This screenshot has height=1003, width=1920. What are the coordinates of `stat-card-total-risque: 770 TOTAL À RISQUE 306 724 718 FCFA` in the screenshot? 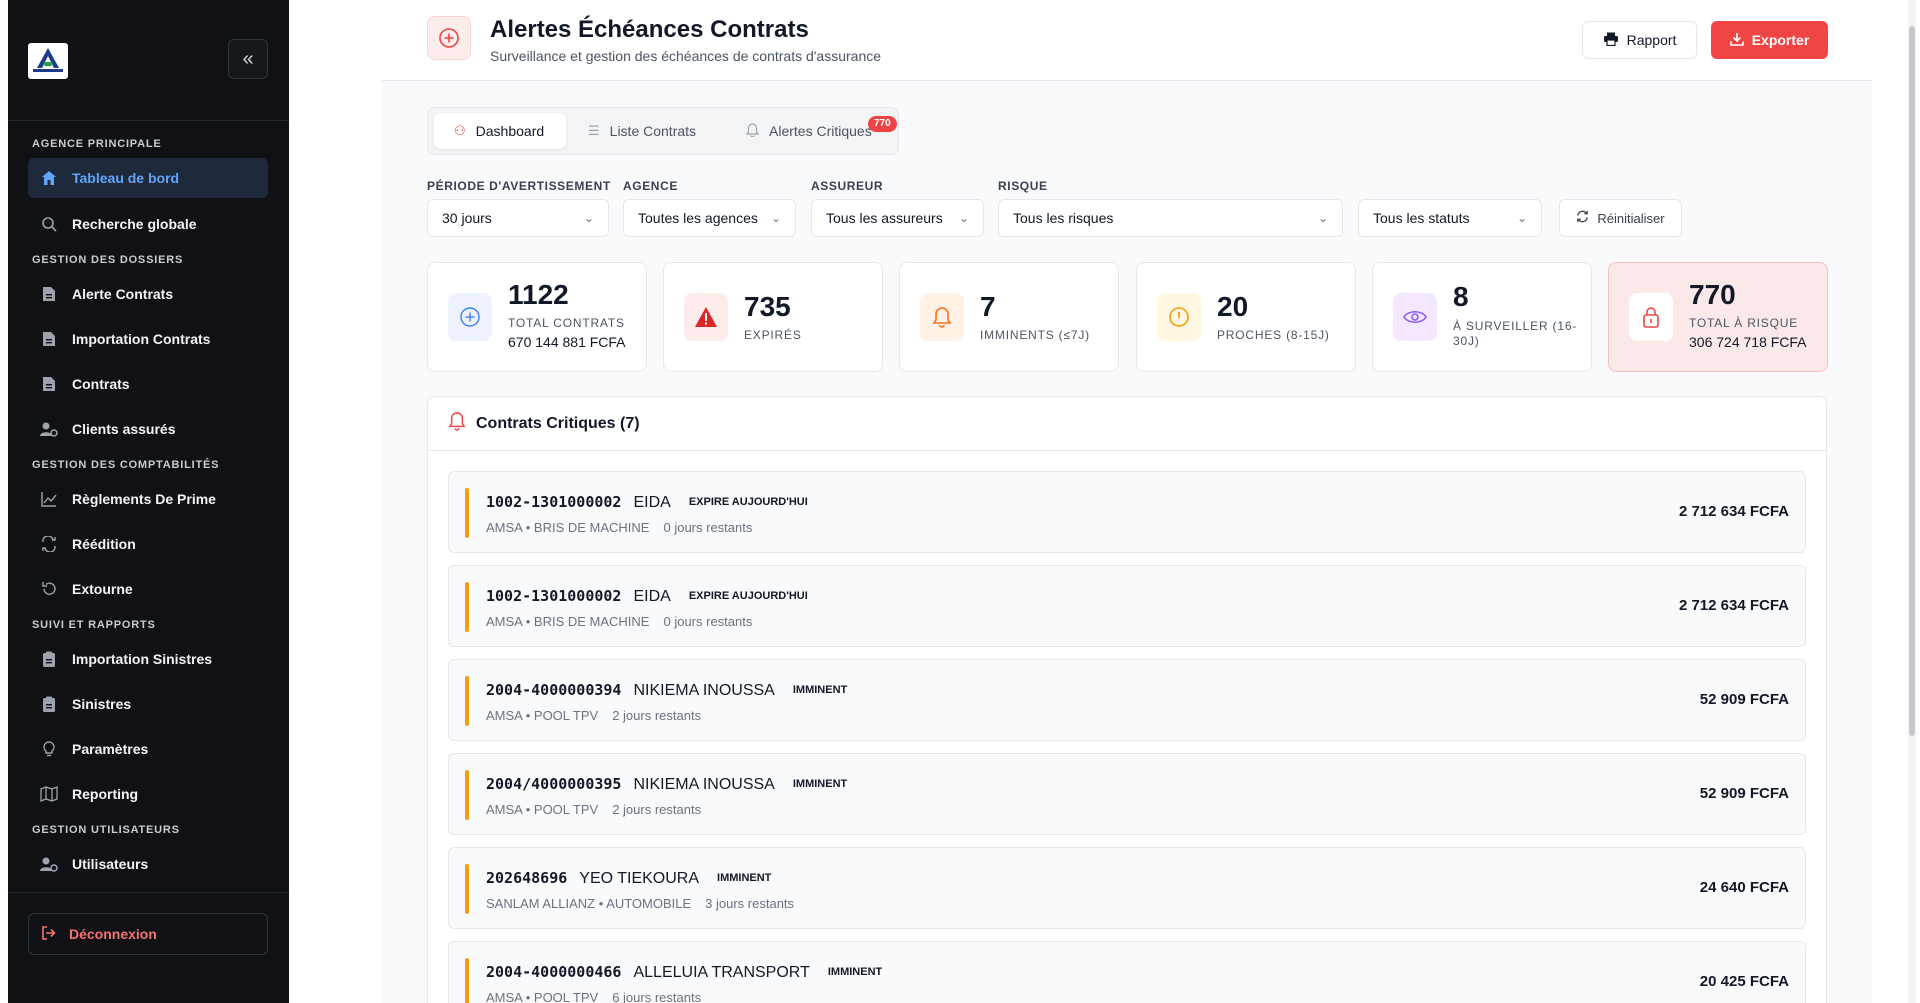 It's located at (1718, 317).